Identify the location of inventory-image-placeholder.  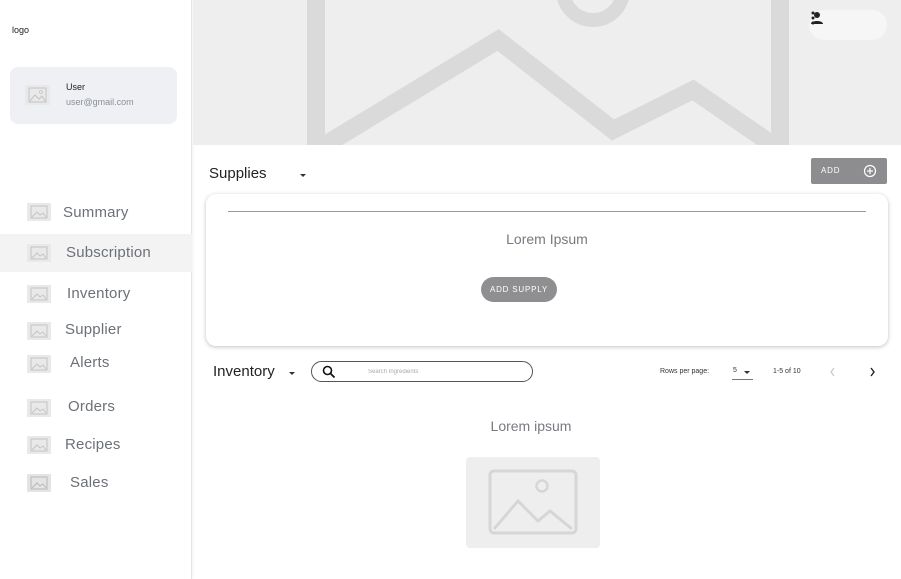
(533, 502).